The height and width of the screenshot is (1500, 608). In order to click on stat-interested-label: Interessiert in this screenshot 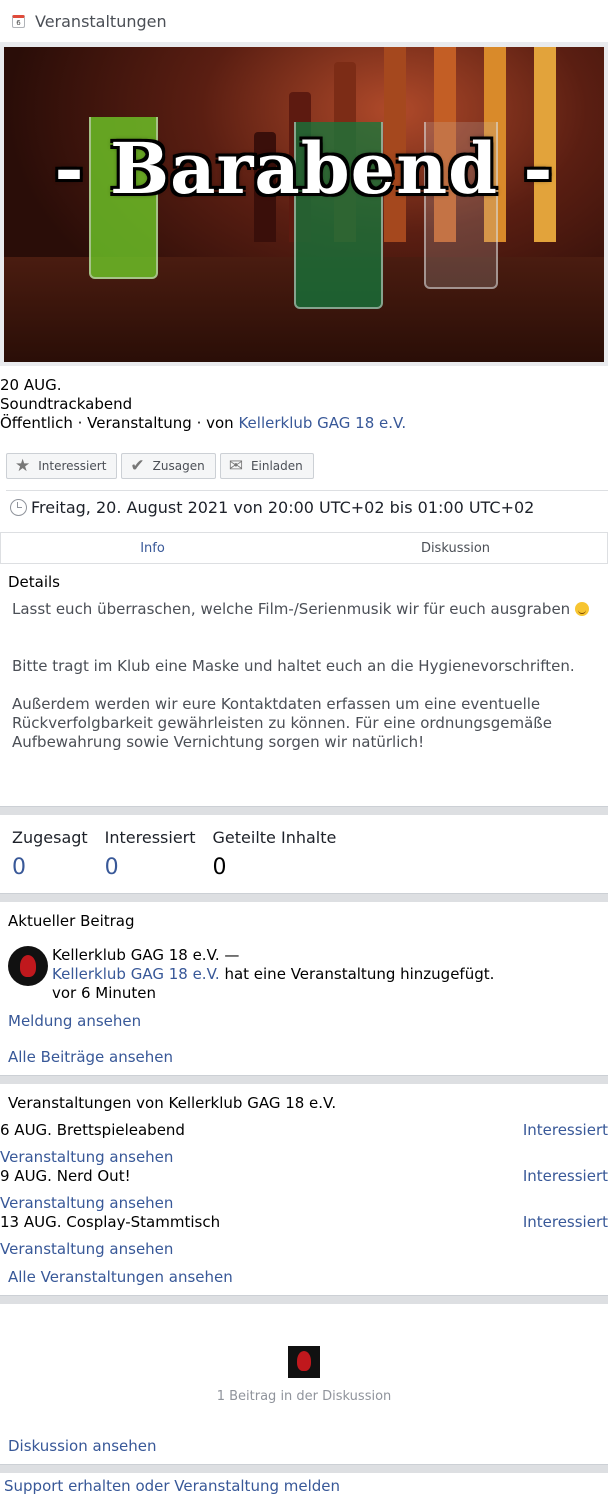, I will do `click(150, 837)`.